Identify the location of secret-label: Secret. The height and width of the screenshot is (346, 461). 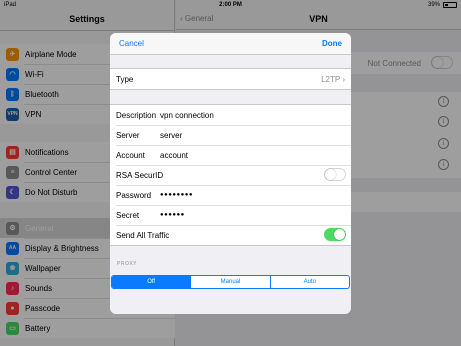
(128, 215).